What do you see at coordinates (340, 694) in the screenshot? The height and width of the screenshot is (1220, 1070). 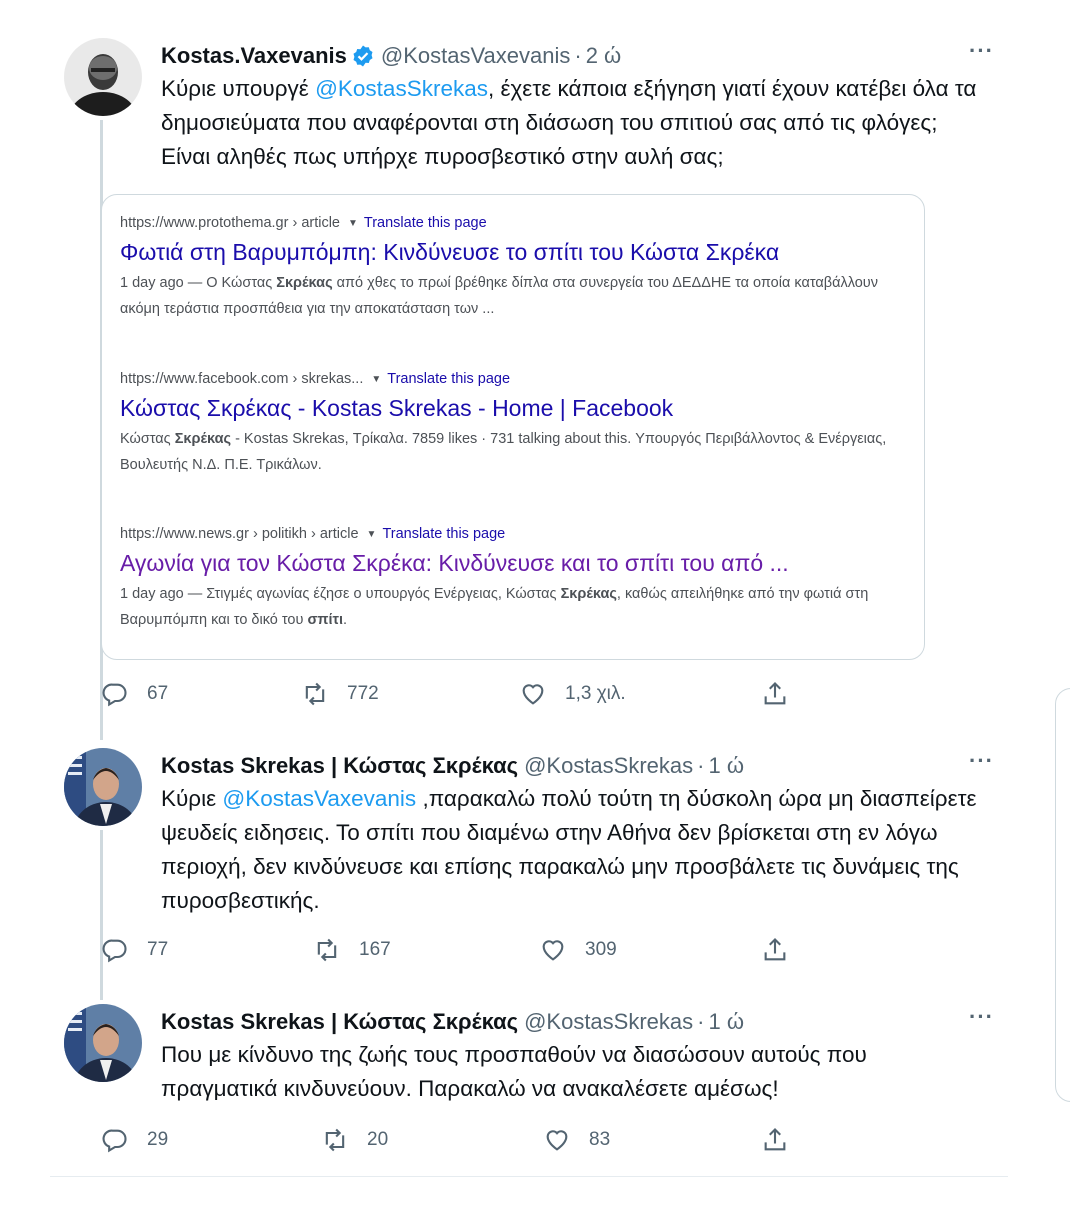 I see `retweet-button: 772` at bounding box center [340, 694].